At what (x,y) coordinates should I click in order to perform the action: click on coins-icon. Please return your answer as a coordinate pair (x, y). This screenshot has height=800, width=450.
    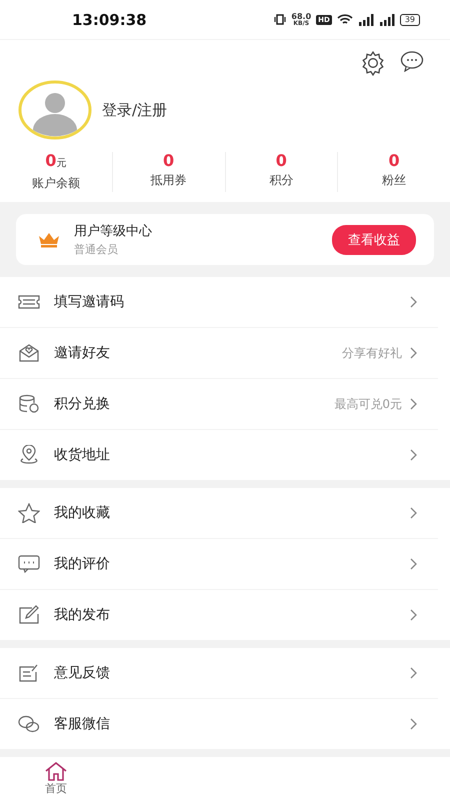
    Looking at the image, I should click on (29, 404).